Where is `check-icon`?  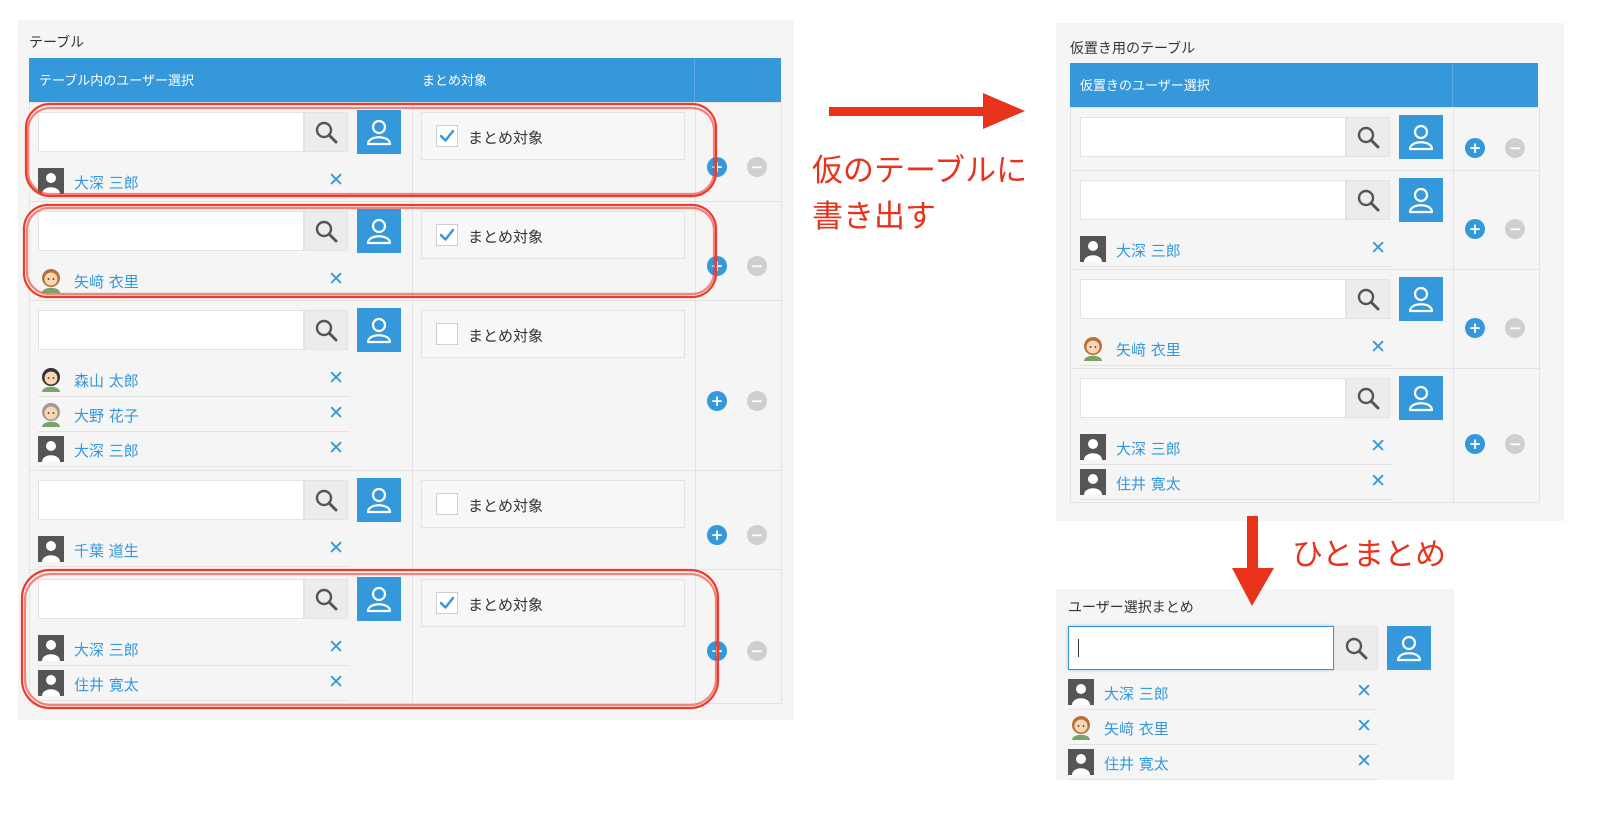 check-icon is located at coordinates (447, 234).